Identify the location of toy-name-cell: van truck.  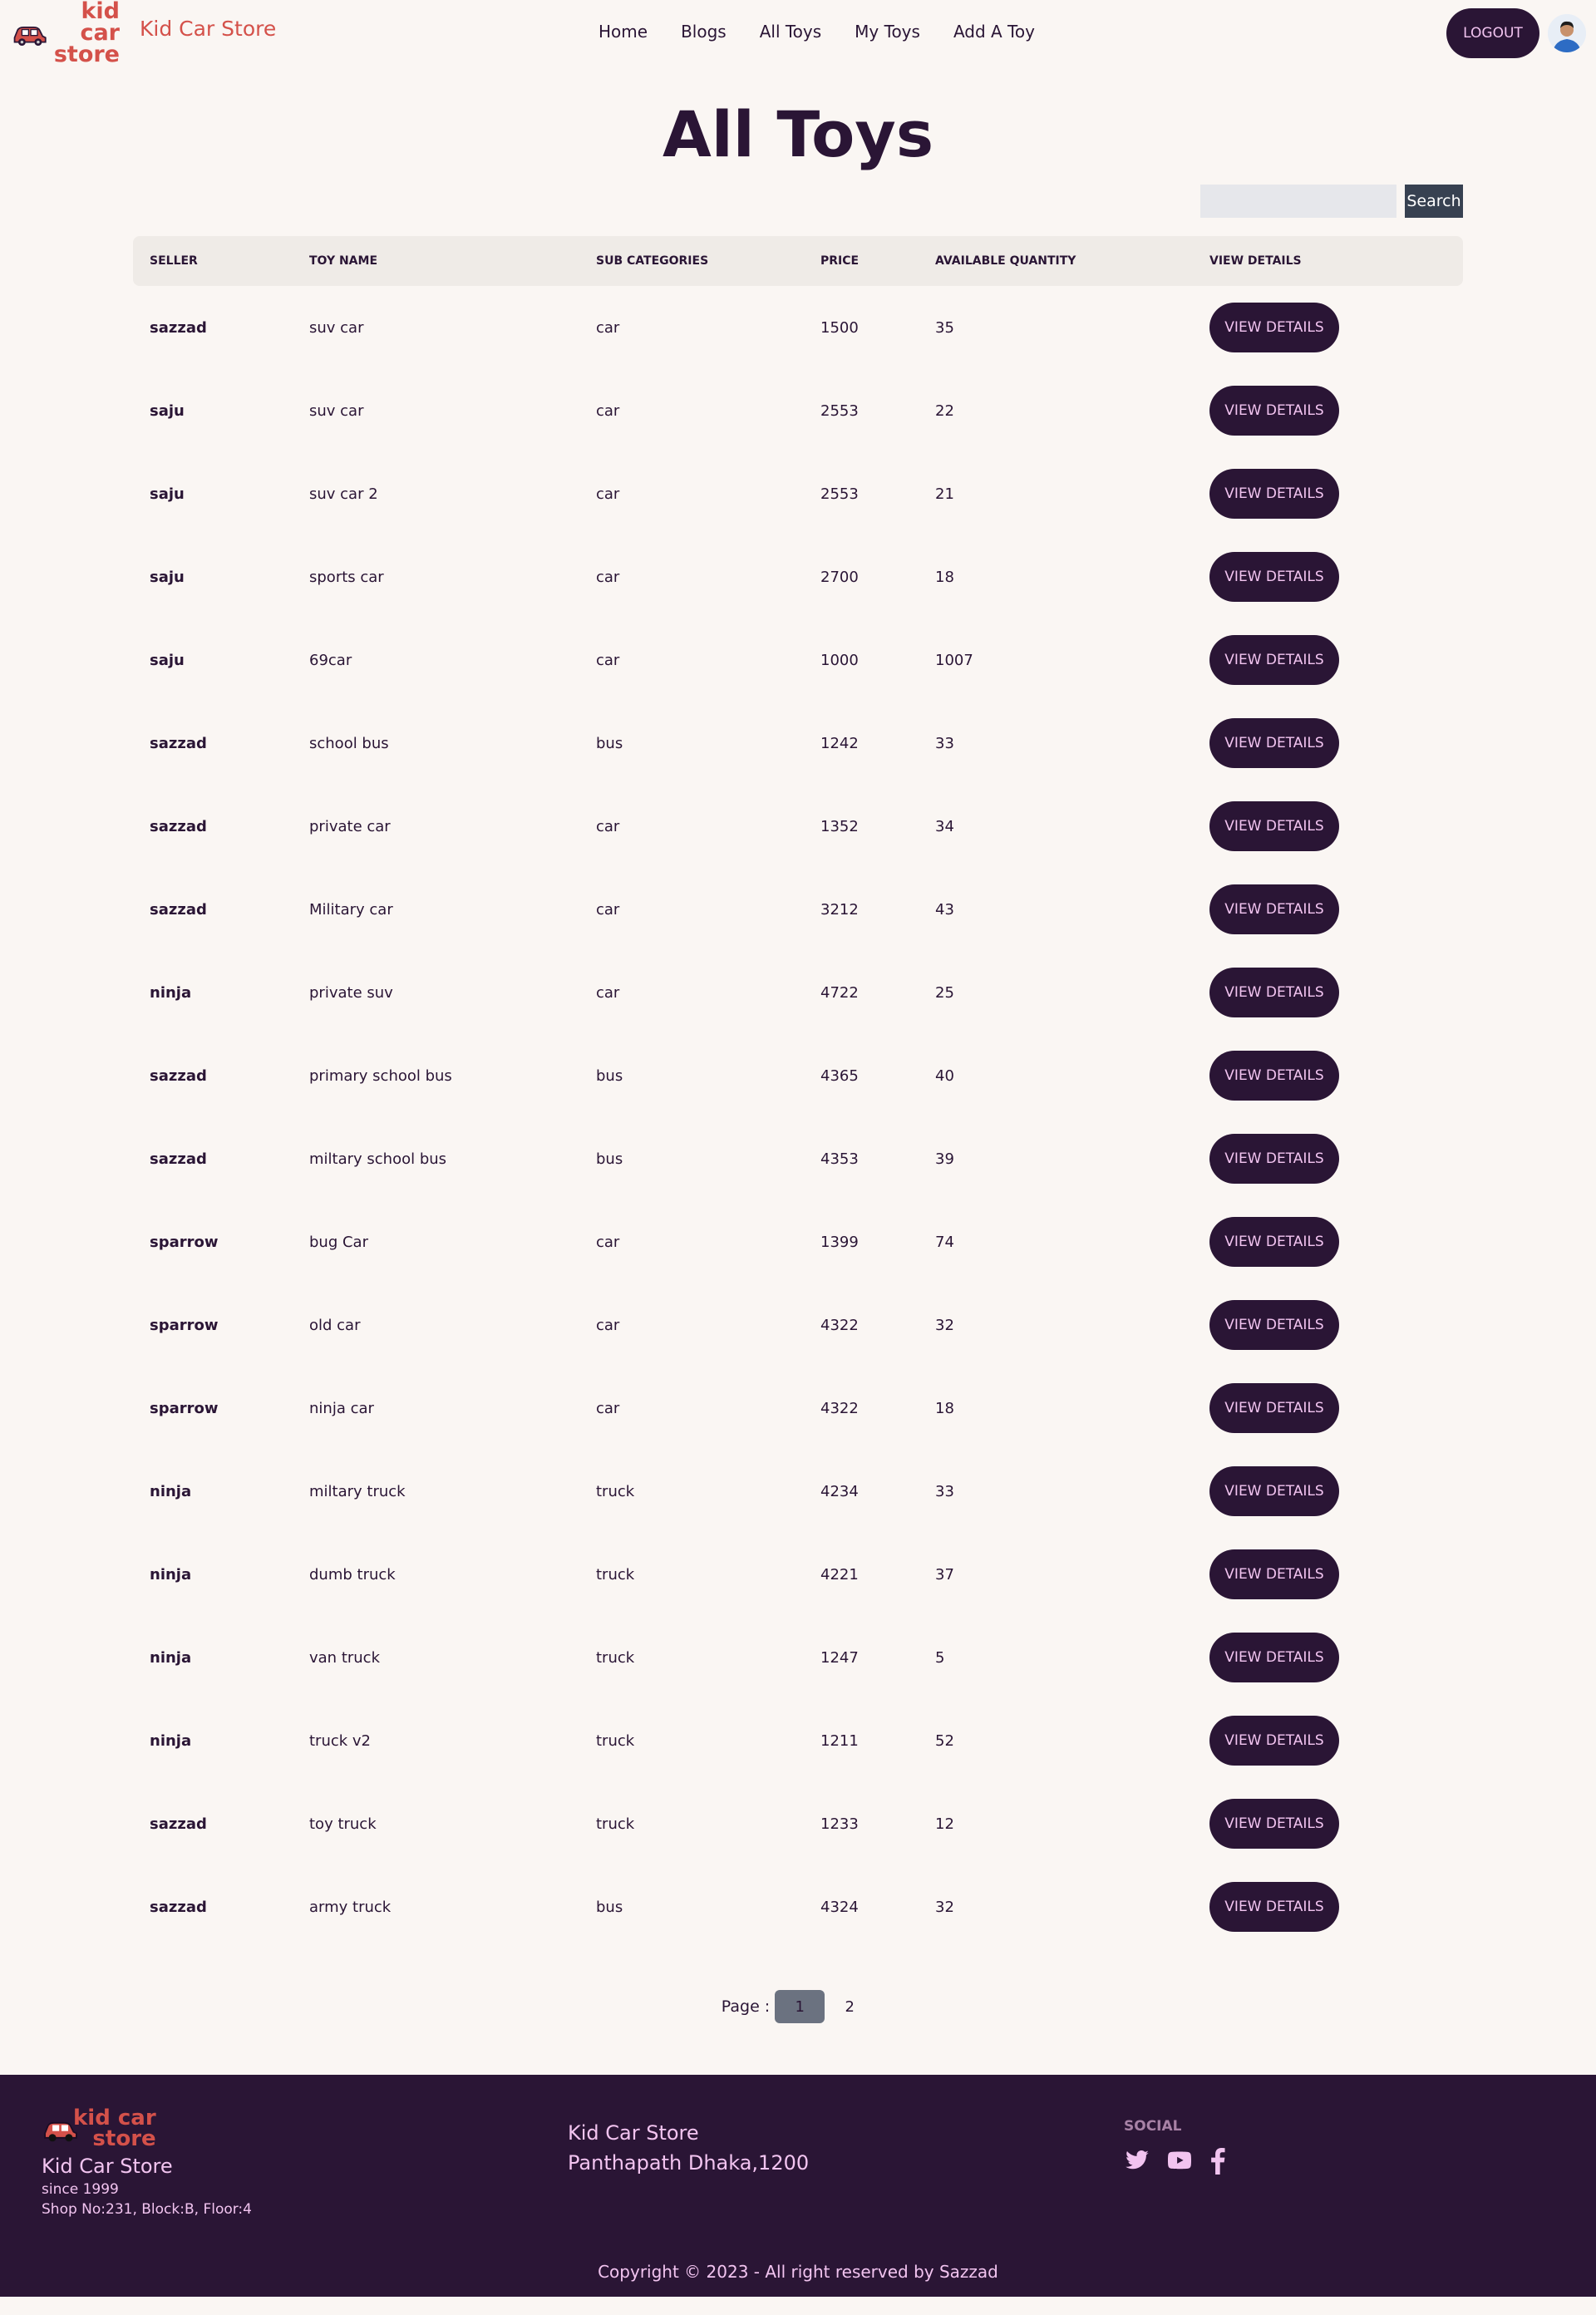
(344, 1657).